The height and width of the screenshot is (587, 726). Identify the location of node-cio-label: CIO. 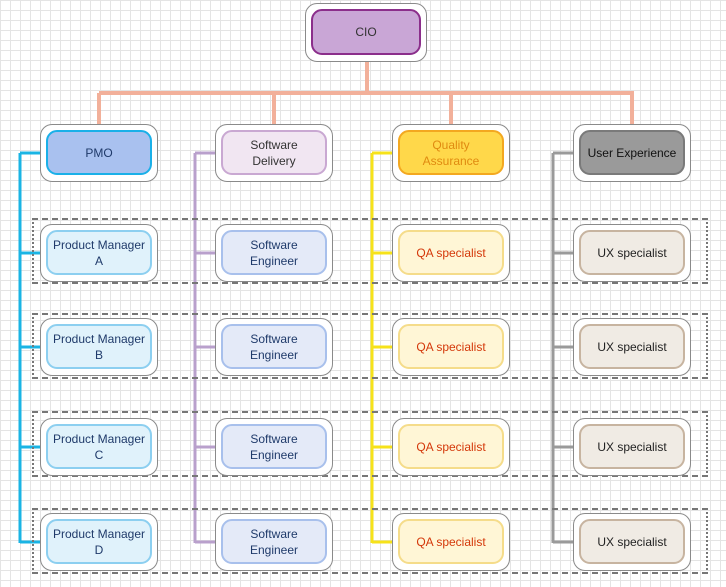
(366, 32).